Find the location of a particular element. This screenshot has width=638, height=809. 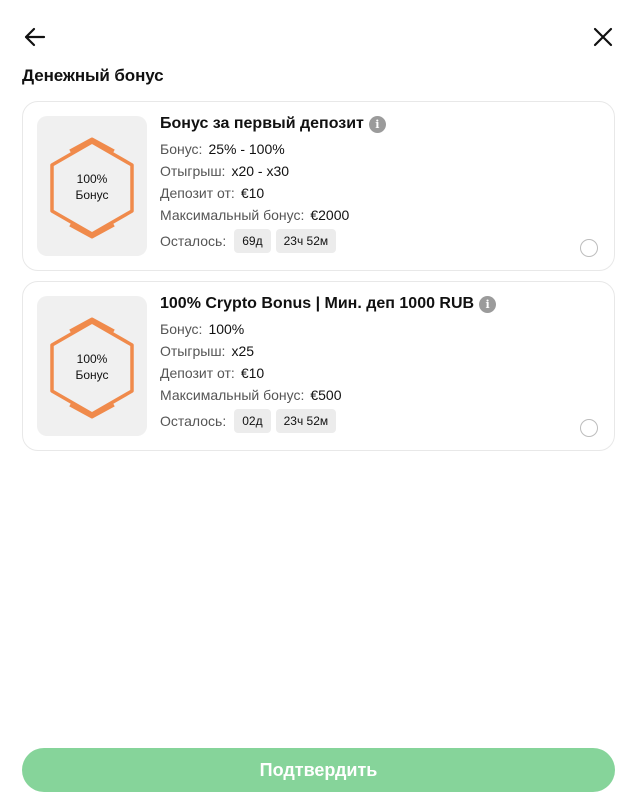

max-bonus-row: Максимальный бонус: €2000 is located at coordinates (254, 215).